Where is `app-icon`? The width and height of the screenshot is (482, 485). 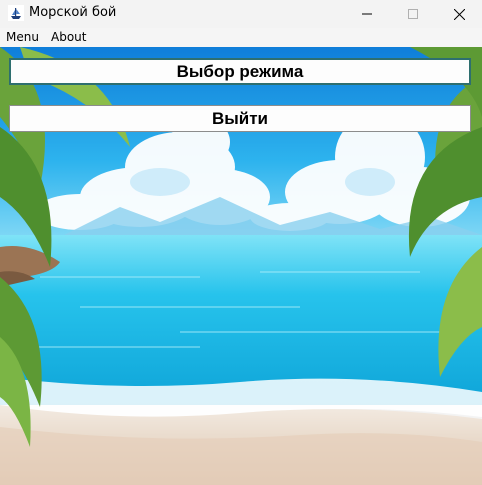
app-icon is located at coordinates (16, 13).